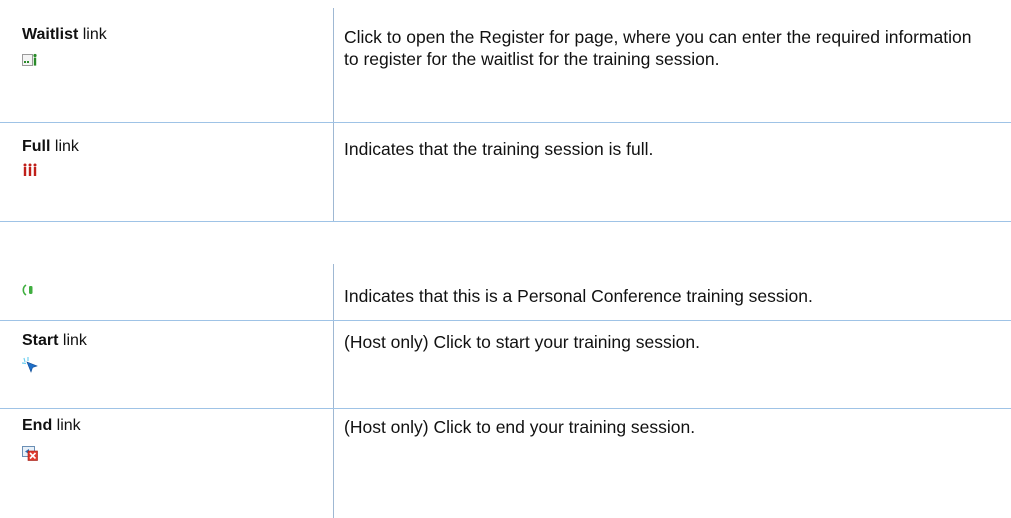 Image resolution: width=1011 pixels, height=518 pixels. What do you see at coordinates (30, 290) in the screenshot?
I see `personal-conference-icon` at bounding box center [30, 290].